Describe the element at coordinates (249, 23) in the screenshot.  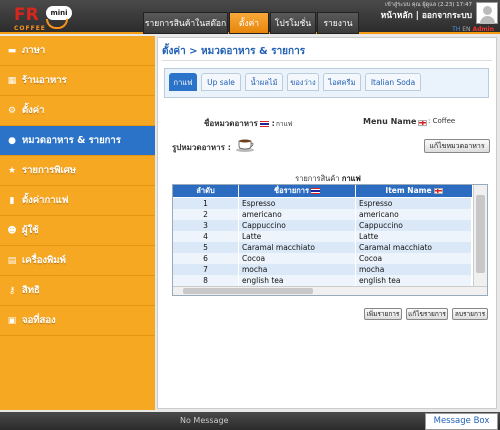
I see `nav-settings: ตั้งค่า` at that location.